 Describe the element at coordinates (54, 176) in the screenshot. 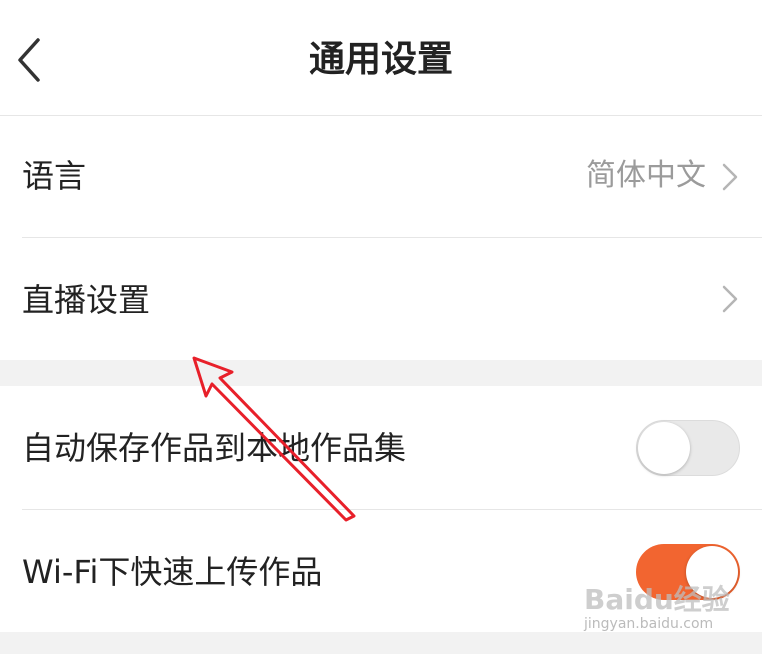

I see `language-label: 语言` at that location.